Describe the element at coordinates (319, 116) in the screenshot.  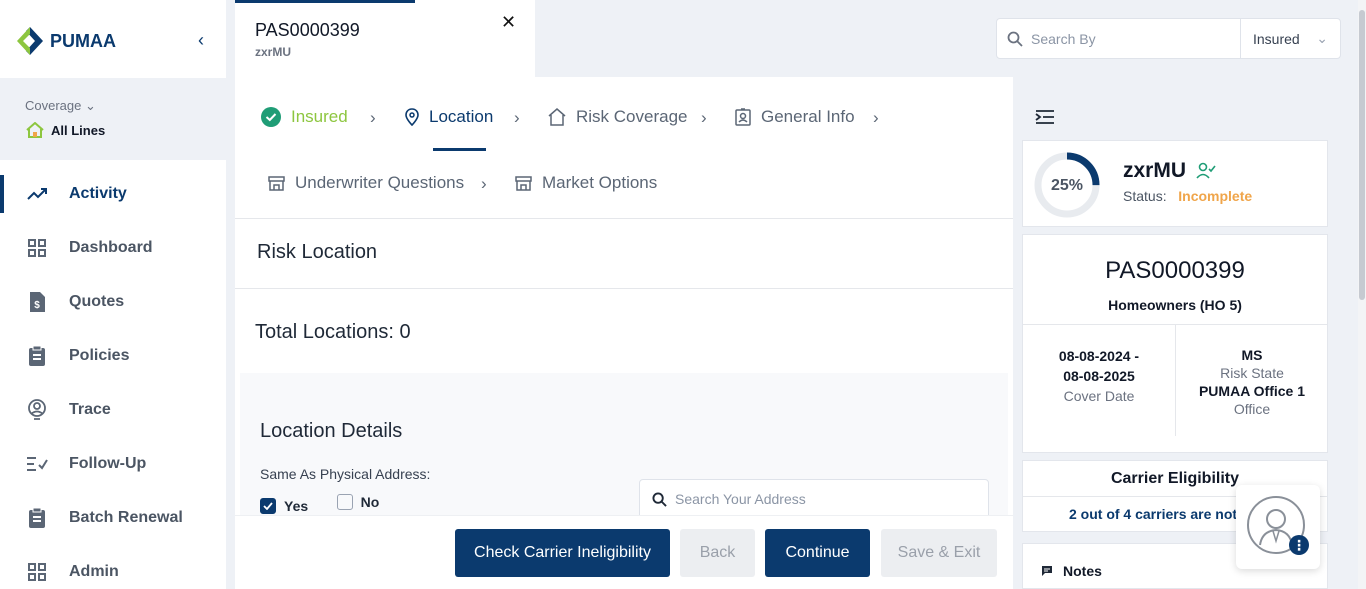
I see `step-label: Insured` at that location.